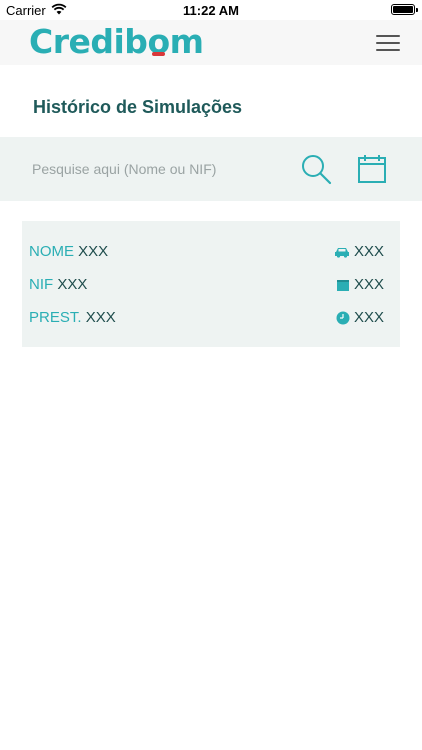 This screenshot has height=750, width=422. I want to click on app-header: Credibom, so click(211, 42).